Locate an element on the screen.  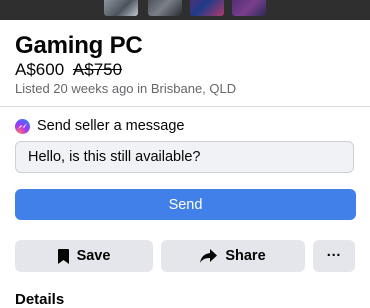
share-label: Share is located at coordinates (245, 256).